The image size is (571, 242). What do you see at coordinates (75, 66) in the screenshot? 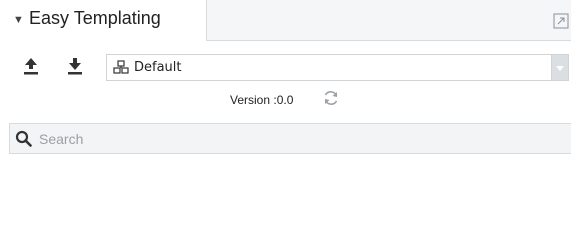
I see `download-icon` at bounding box center [75, 66].